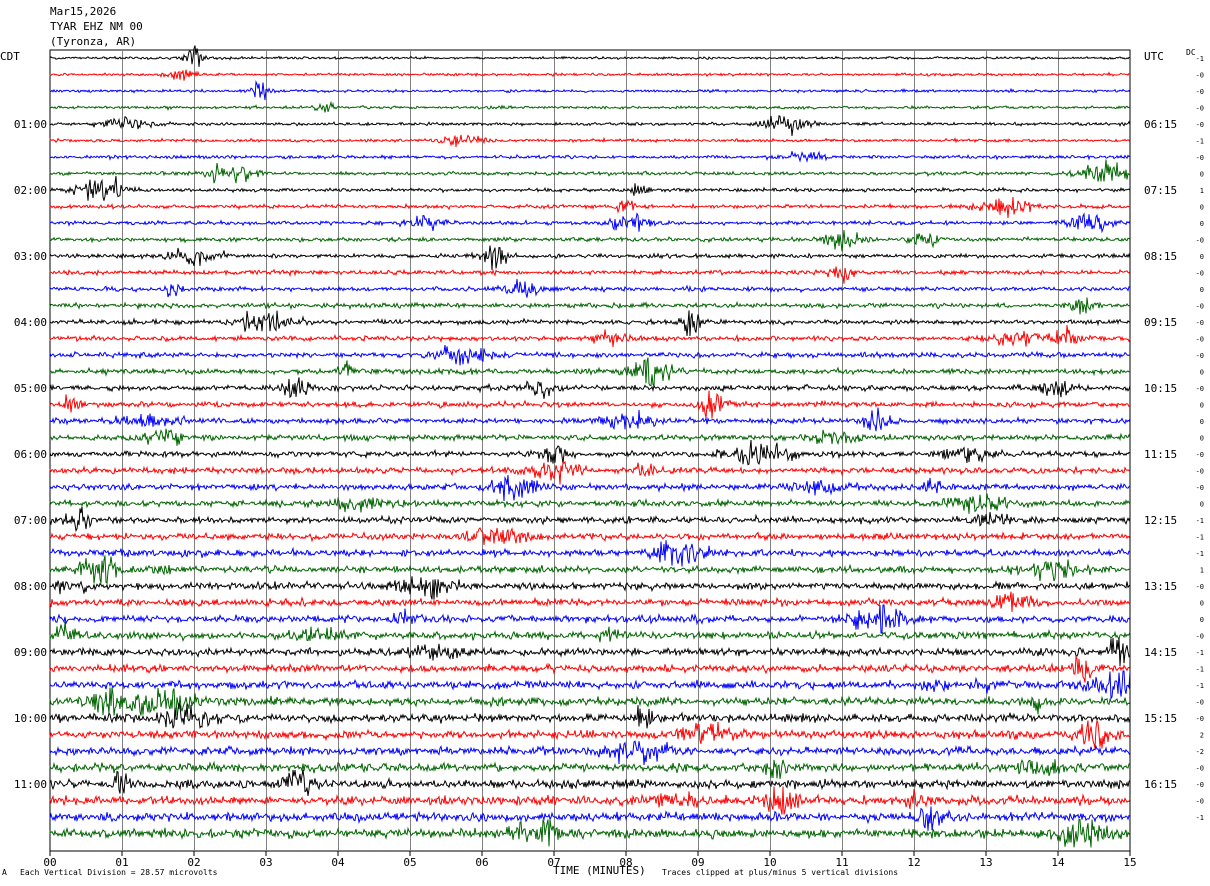  Describe the element at coordinates (4, 872) in the screenshot. I see `corner-mark: A` at that location.